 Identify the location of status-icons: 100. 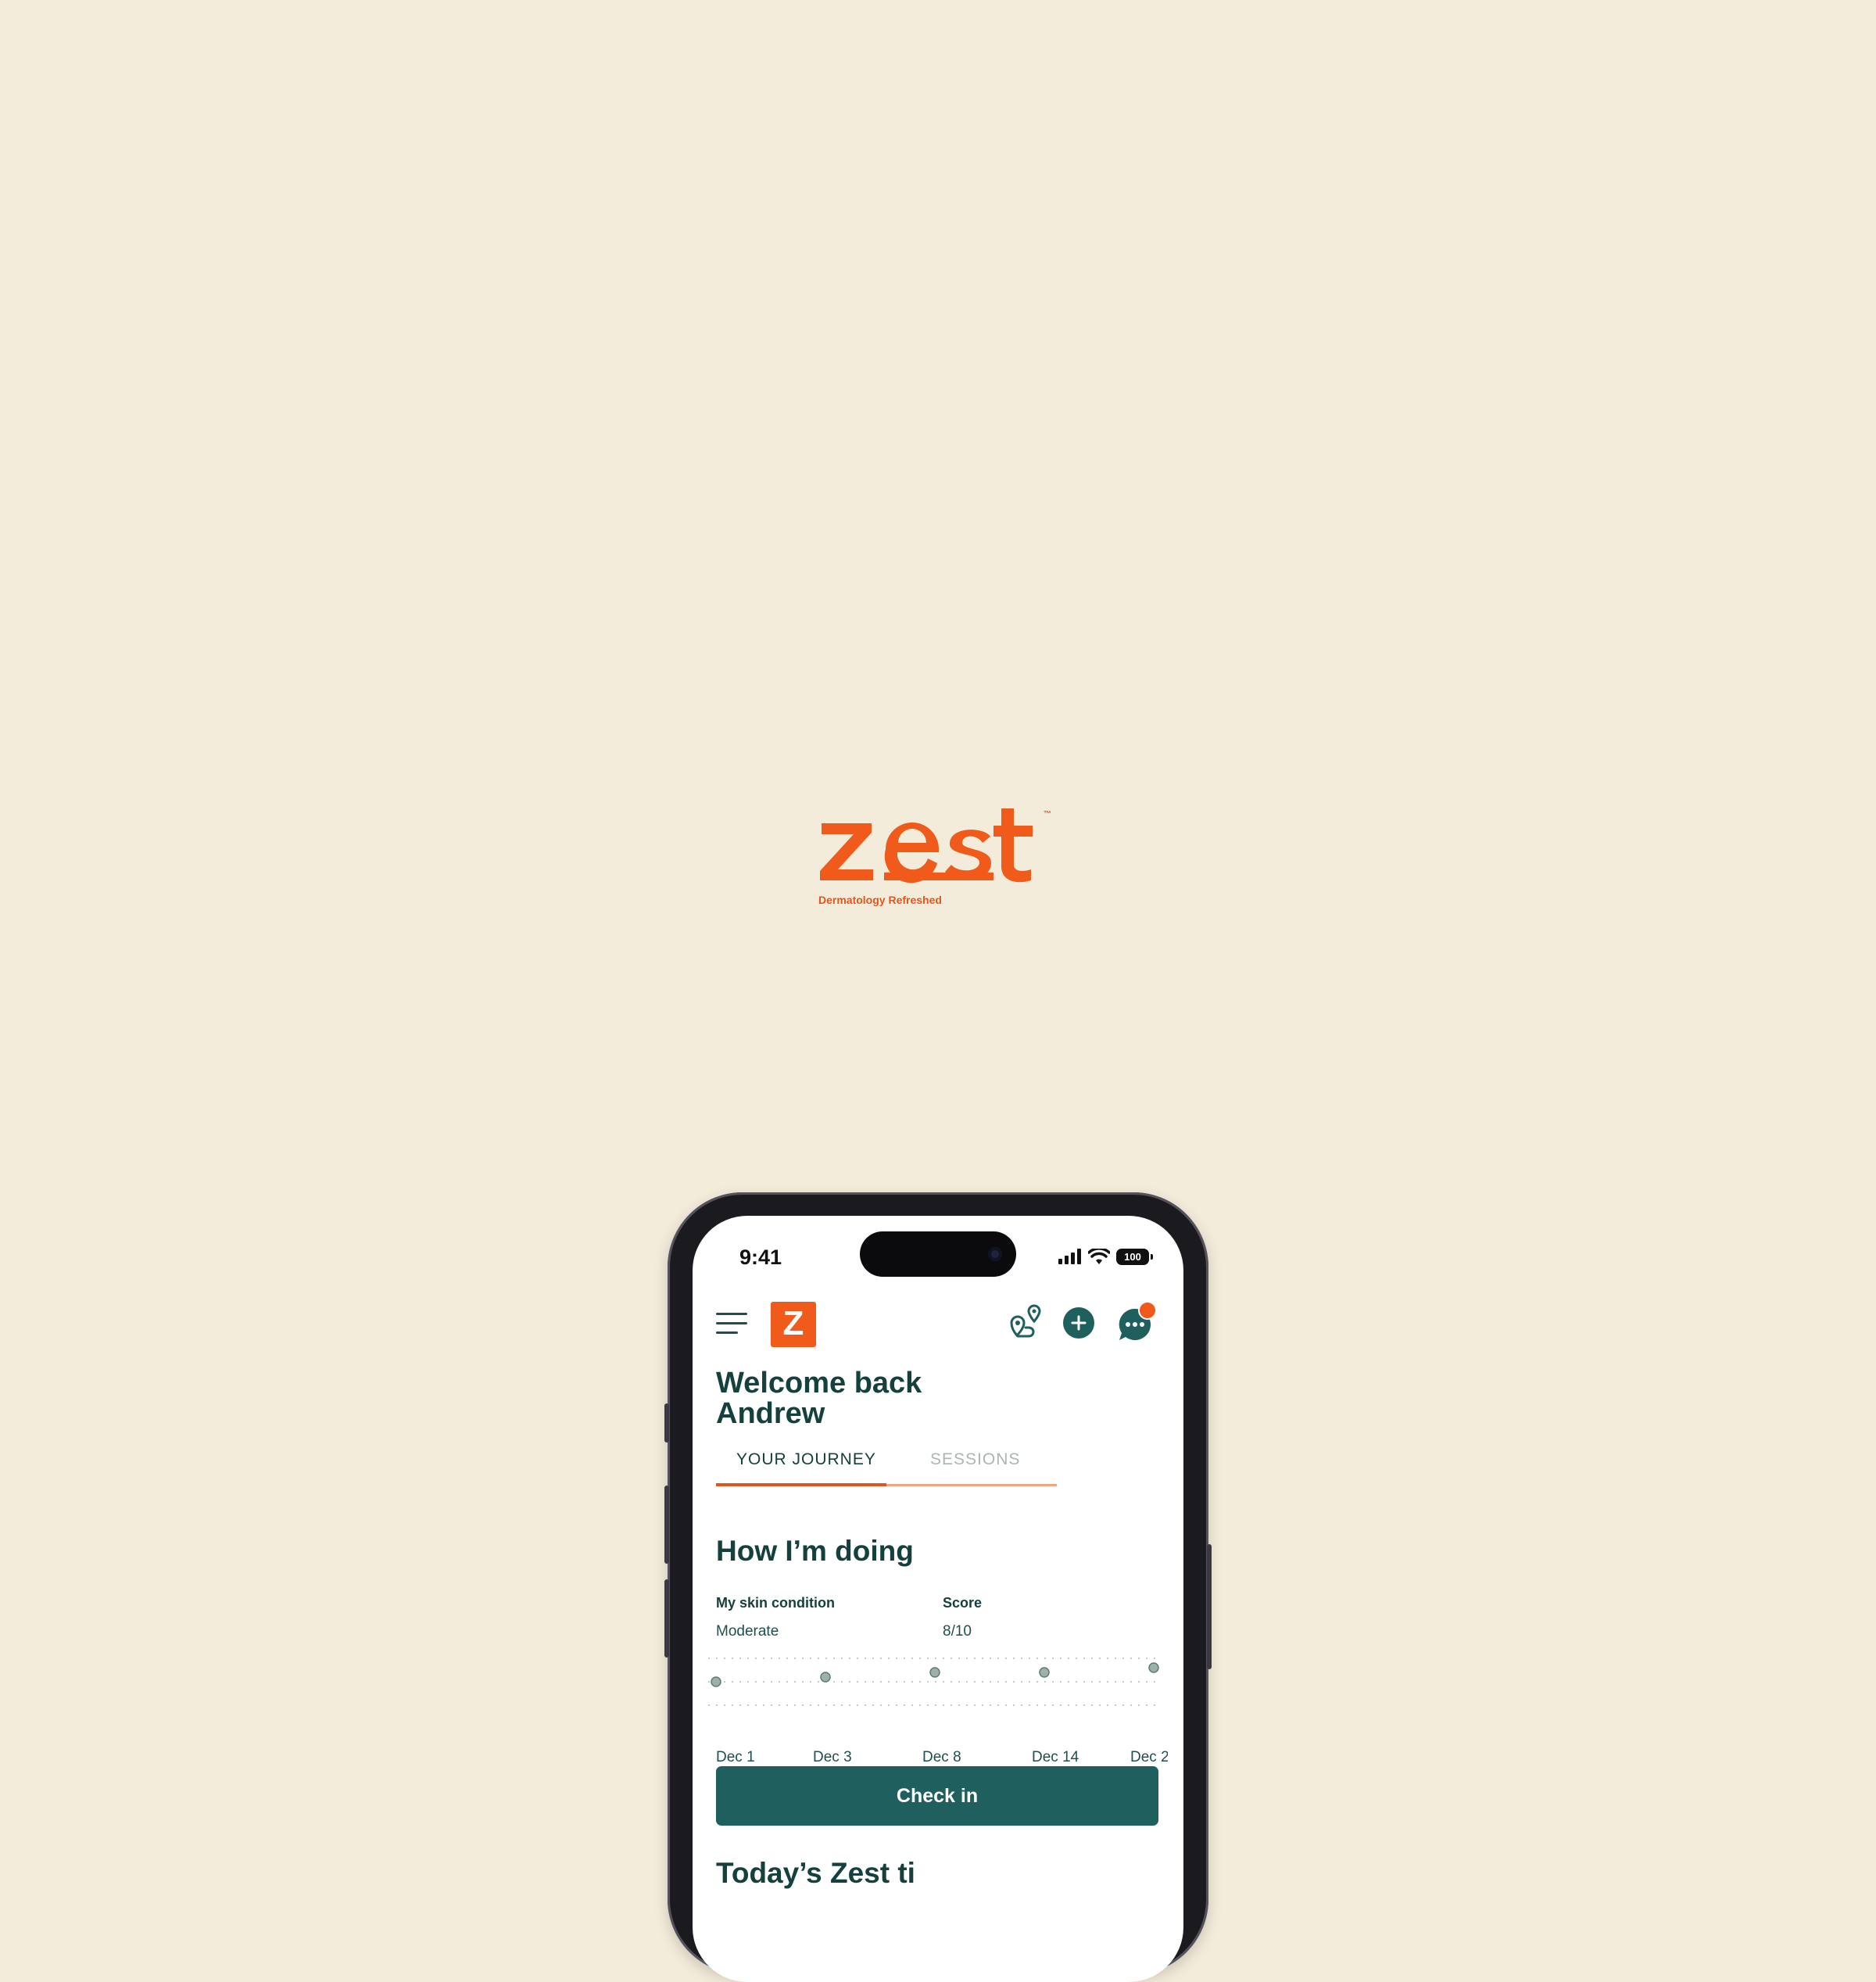
(1105, 1256).